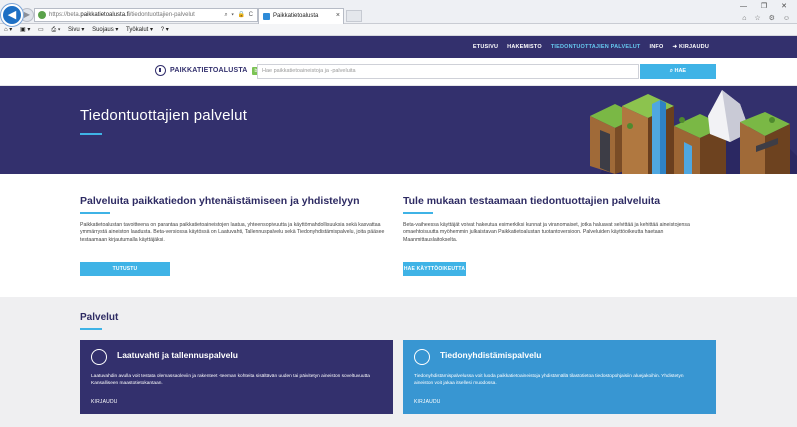  I want to click on address-tools: ⌕ ▾ 🔒 C, so click(239, 15).